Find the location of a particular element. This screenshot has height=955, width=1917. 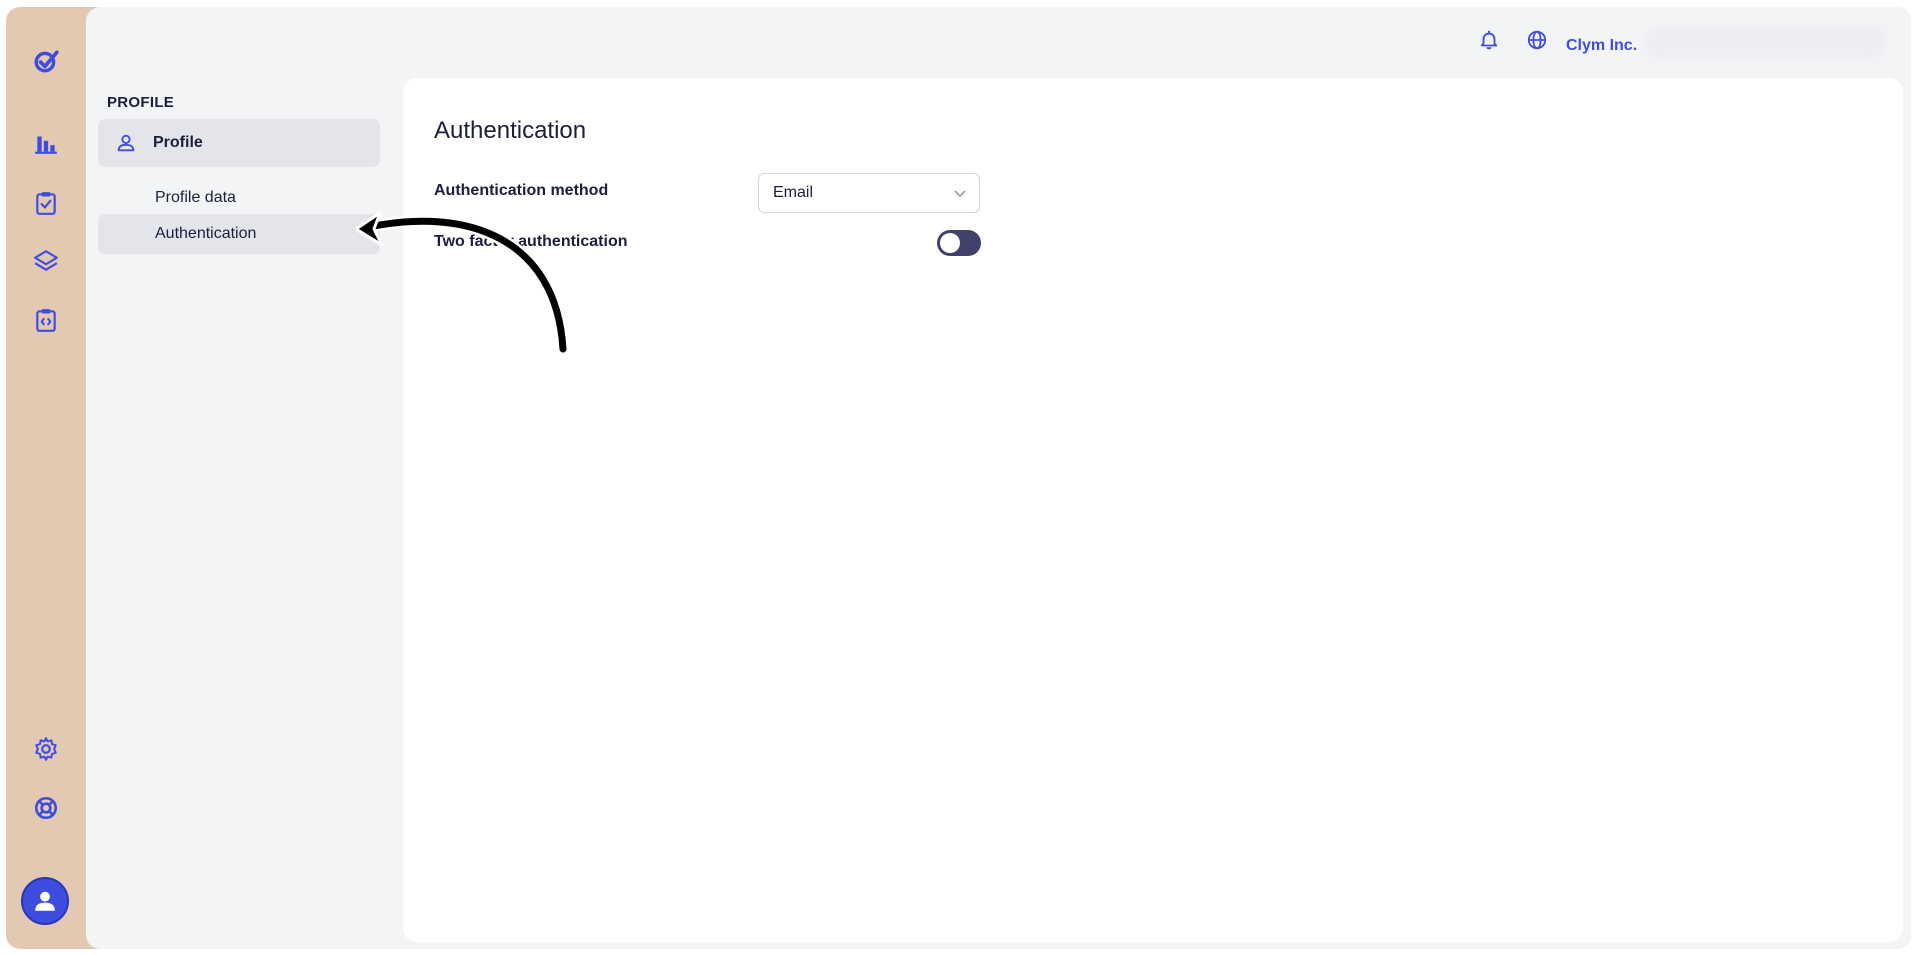

icon-rail is located at coordinates (46, 478).